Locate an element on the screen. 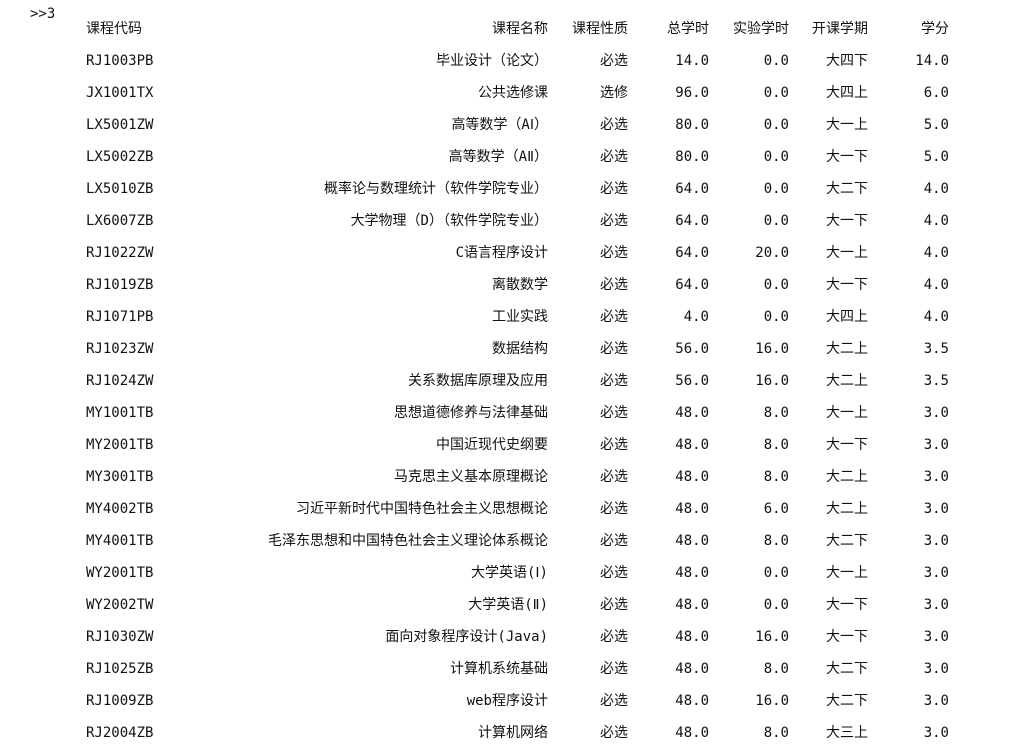  lab-hours-cell: 20.0 is located at coordinates (772, 253).